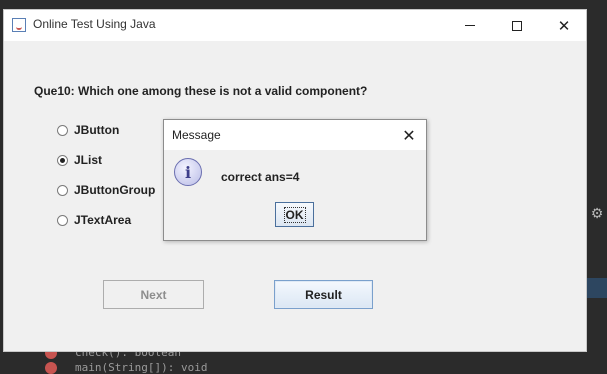 Image resolution: width=607 pixels, height=374 pixels. I want to click on option-radio-1: JButton, so click(88, 130).